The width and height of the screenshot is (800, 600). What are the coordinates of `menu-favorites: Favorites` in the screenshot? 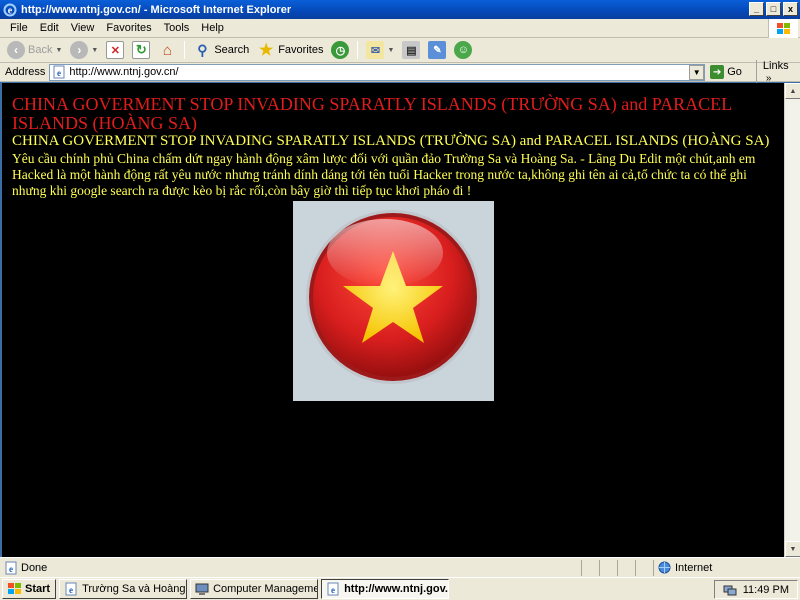 It's located at (128, 28).